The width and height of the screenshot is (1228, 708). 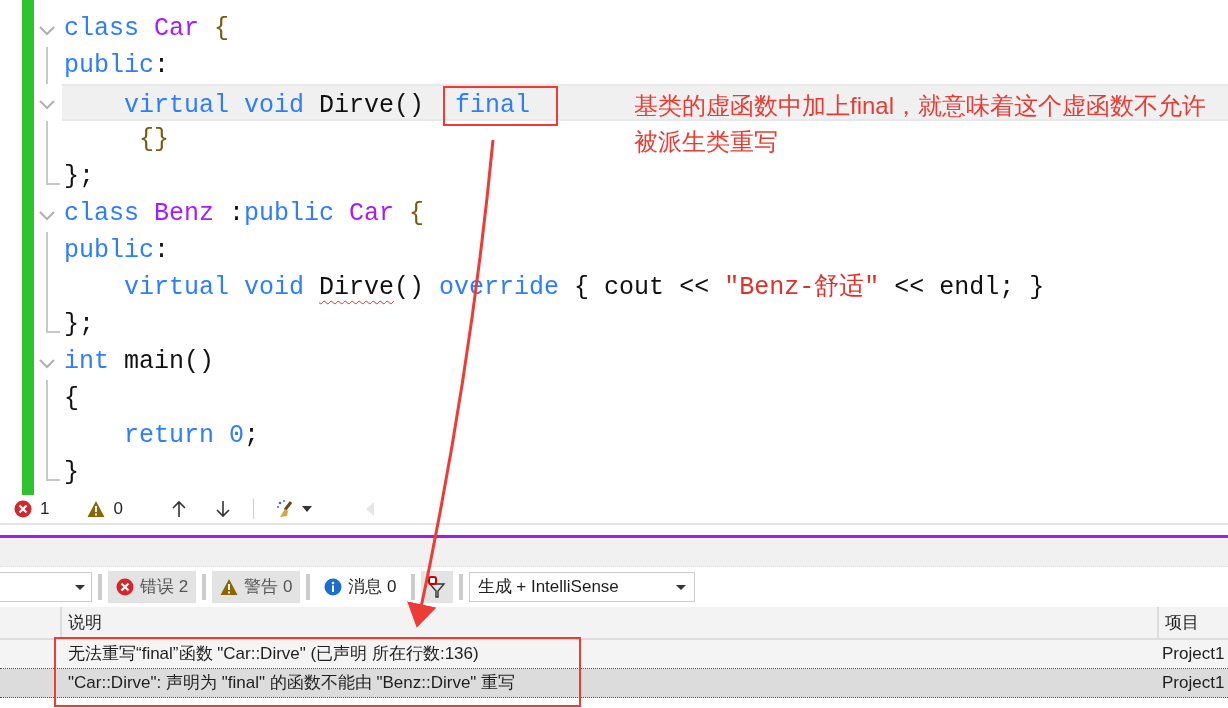 What do you see at coordinates (1192, 622) in the screenshot?
I see `column-header: 项目` at bounding box center [1192, 622].